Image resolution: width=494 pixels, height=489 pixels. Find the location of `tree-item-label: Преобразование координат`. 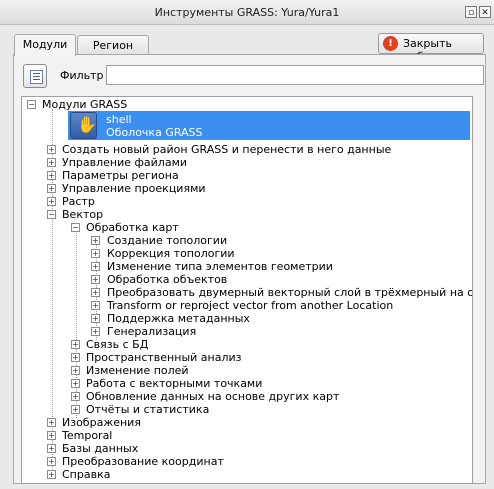

tree-item-label: Преобразование координат is located at coordinates (143, 461).